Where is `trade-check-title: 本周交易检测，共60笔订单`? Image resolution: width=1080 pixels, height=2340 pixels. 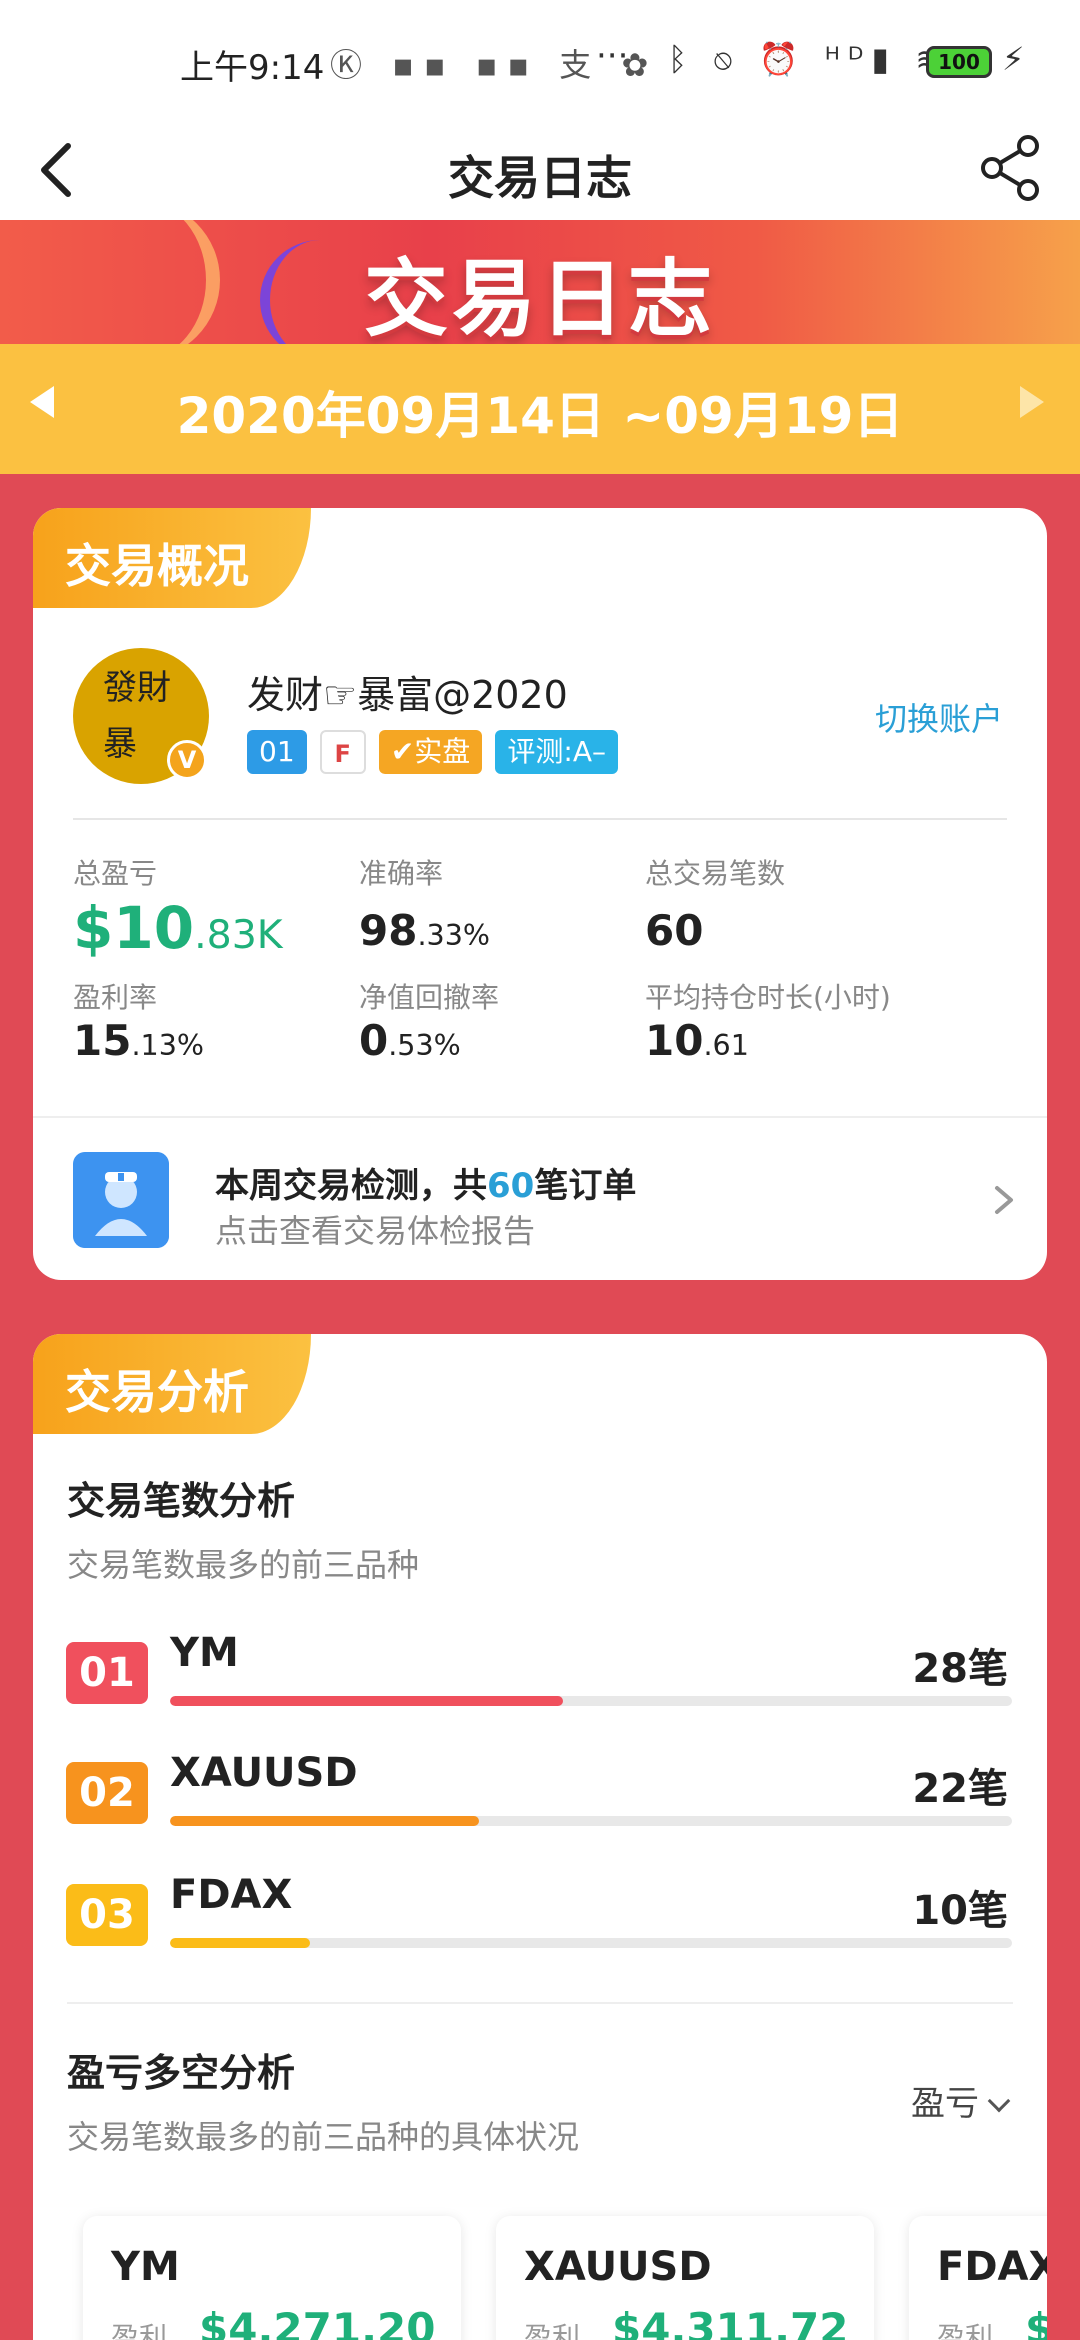
trade-check-title: 本周交易检测，共60笔订单 is located at coordinates (425, 1182).